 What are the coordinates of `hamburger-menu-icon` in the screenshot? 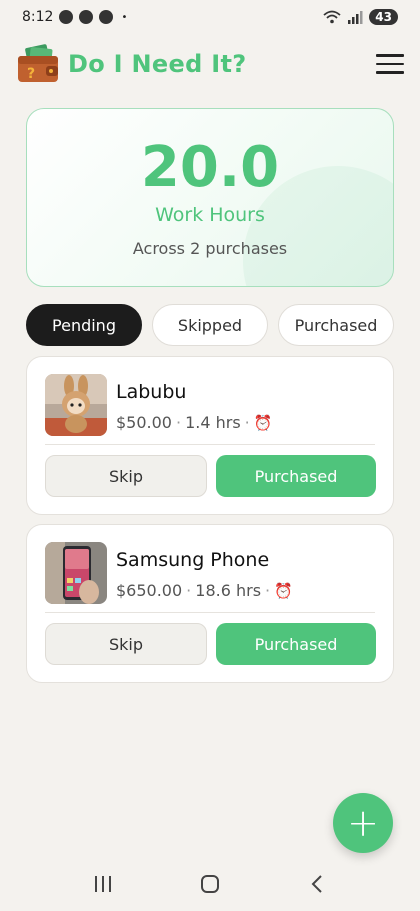 It's located at (390, 64).